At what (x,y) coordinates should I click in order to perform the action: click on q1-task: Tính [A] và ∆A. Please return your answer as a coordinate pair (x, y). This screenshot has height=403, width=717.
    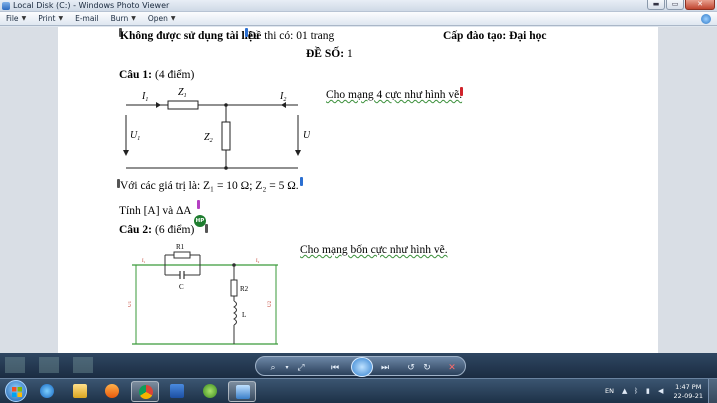
    Looking at the image, I should click on (155, 211).